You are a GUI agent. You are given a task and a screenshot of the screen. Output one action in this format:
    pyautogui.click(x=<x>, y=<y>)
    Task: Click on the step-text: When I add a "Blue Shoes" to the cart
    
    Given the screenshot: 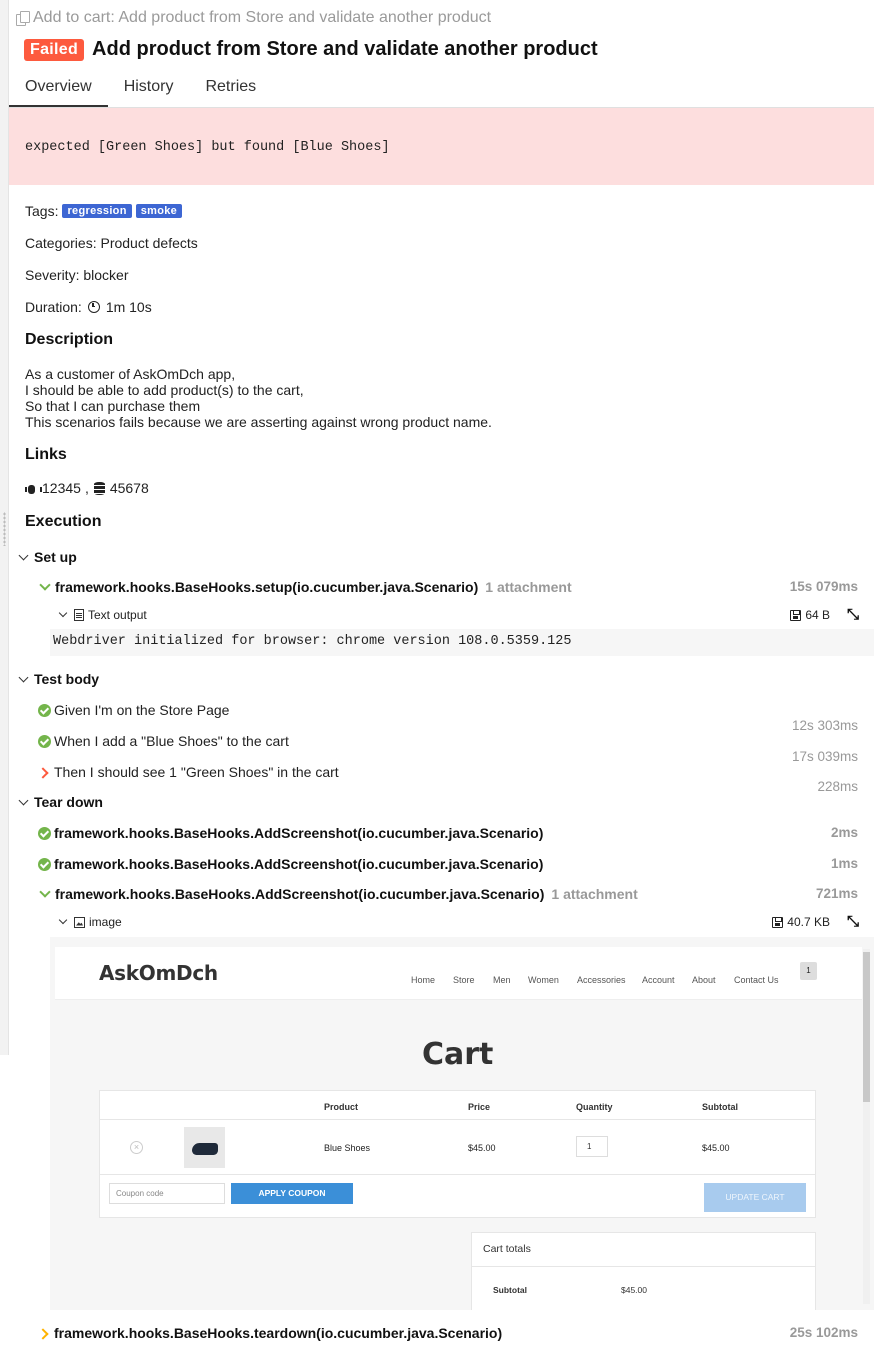 What is the action you would take?
    pyautogui.click(x=171, y=741)
    